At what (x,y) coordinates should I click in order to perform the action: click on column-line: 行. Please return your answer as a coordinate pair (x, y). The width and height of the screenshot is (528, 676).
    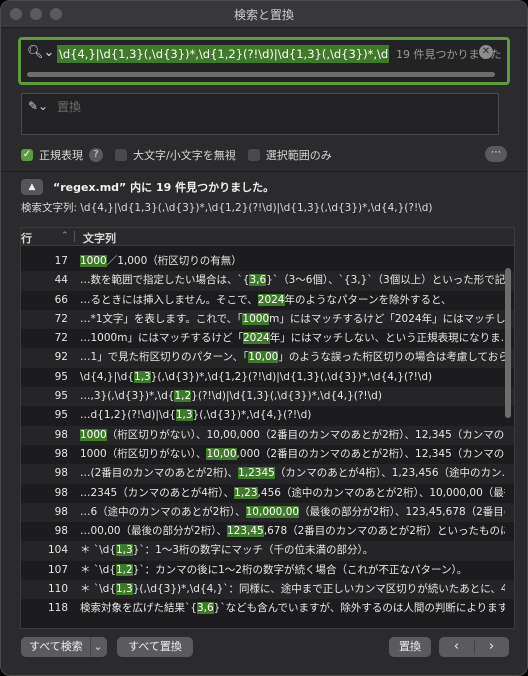
    Looking at the image, I should click on (26, 238).